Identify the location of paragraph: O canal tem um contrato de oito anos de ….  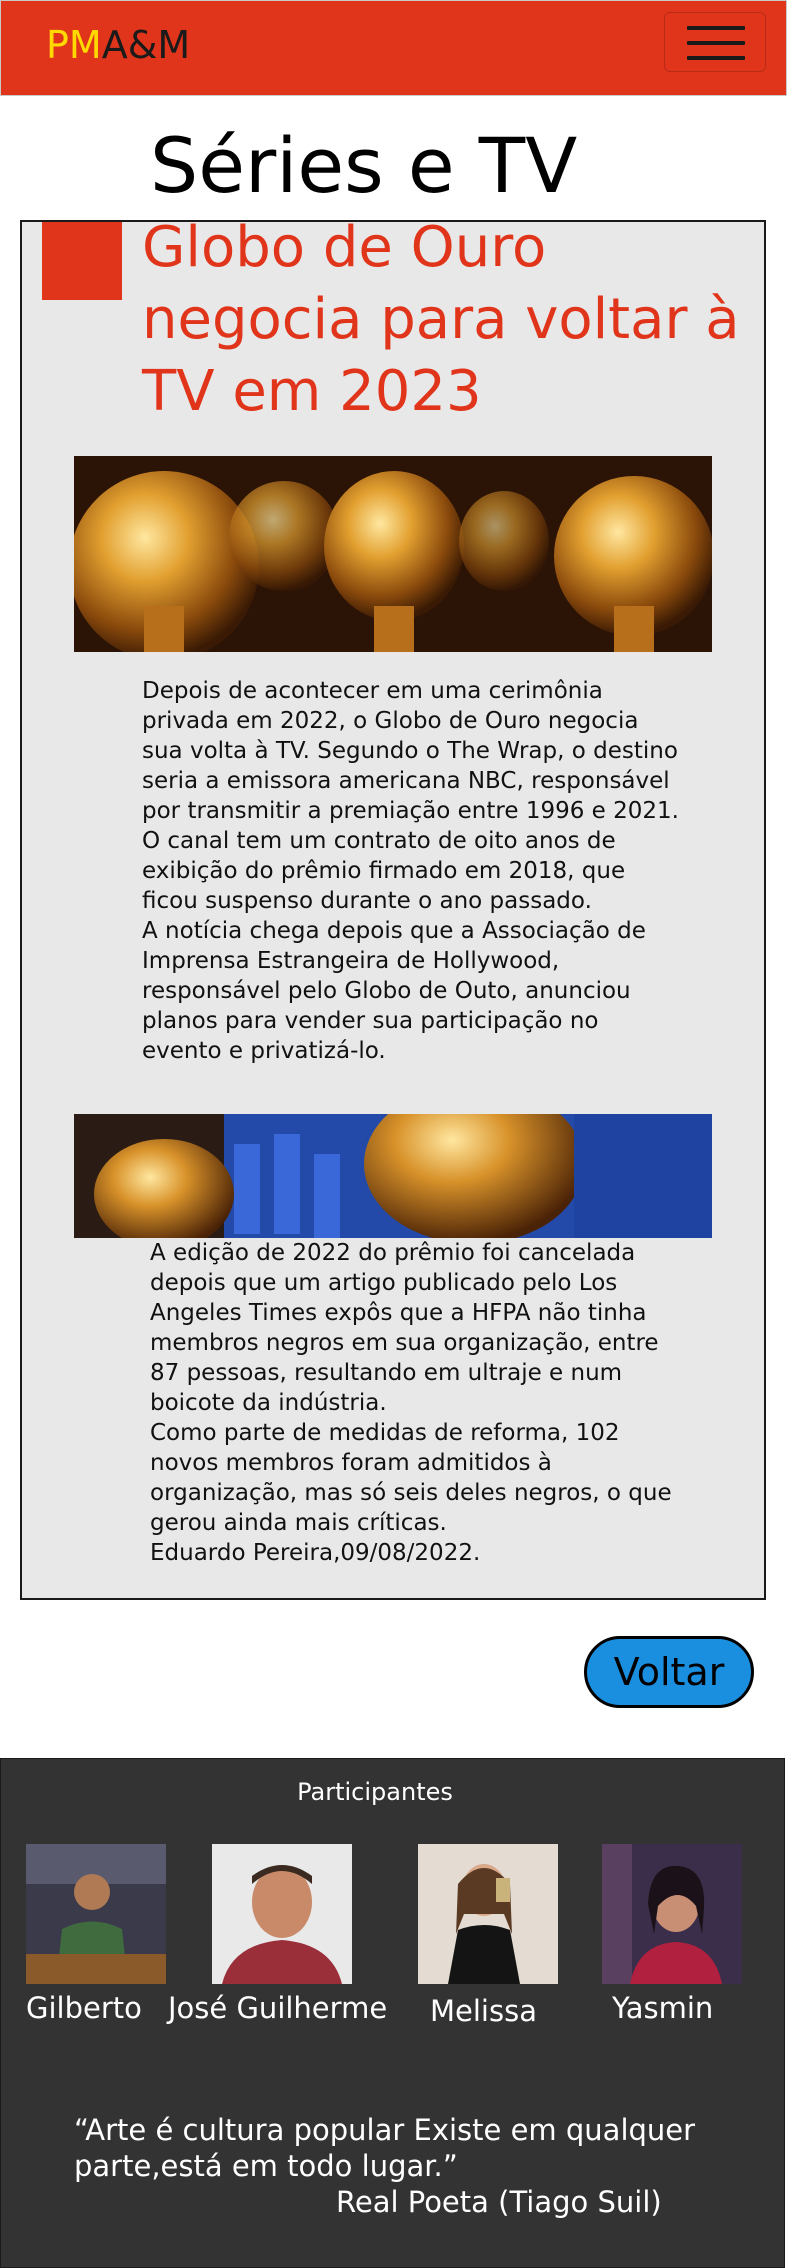
(384, 871).